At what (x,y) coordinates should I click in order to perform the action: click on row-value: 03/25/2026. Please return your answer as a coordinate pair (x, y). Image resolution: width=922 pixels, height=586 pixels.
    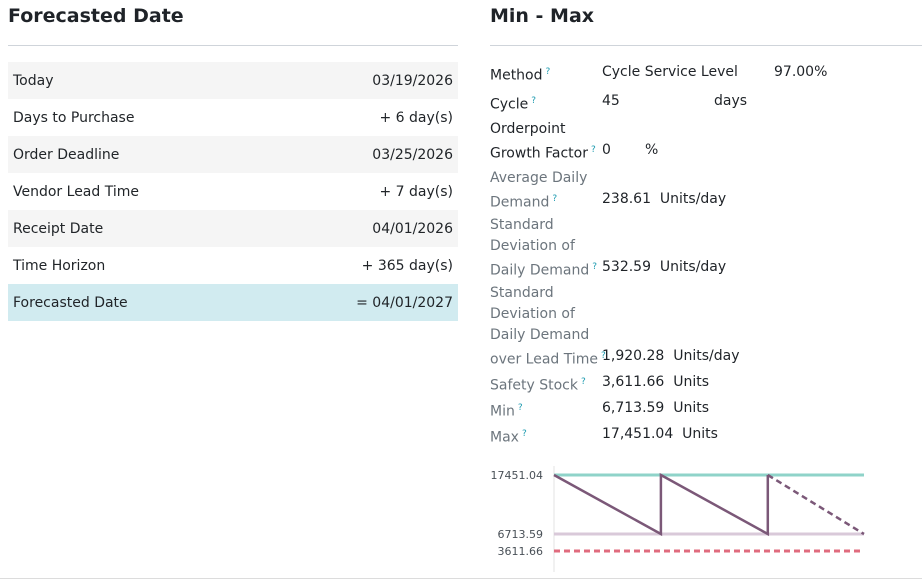
    Looking at the image, I should click on (412, 154).